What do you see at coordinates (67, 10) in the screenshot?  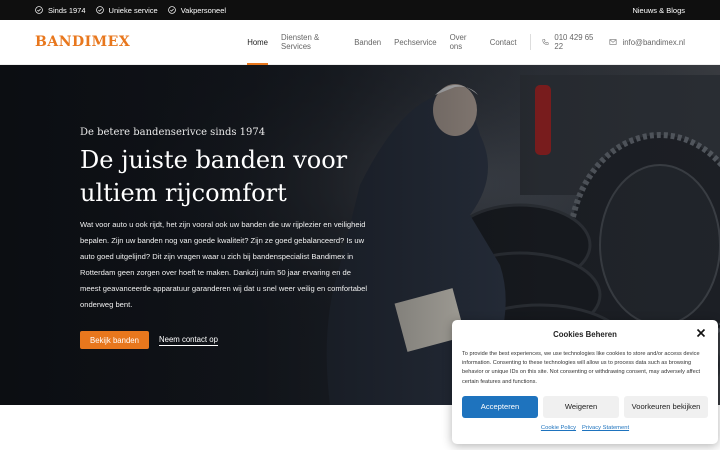 I see `usp-label: Sinds 1974` at bounding box center [67, 10].